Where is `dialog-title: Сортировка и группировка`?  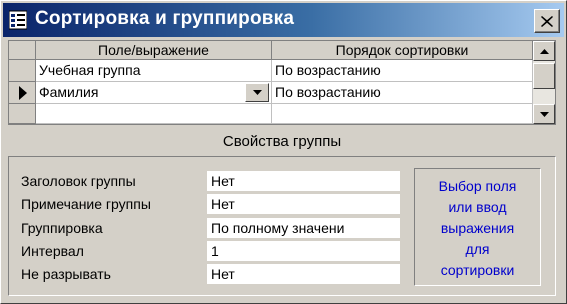 dialog-title: Сортировка и группировка is located at coordinates (165, 18).